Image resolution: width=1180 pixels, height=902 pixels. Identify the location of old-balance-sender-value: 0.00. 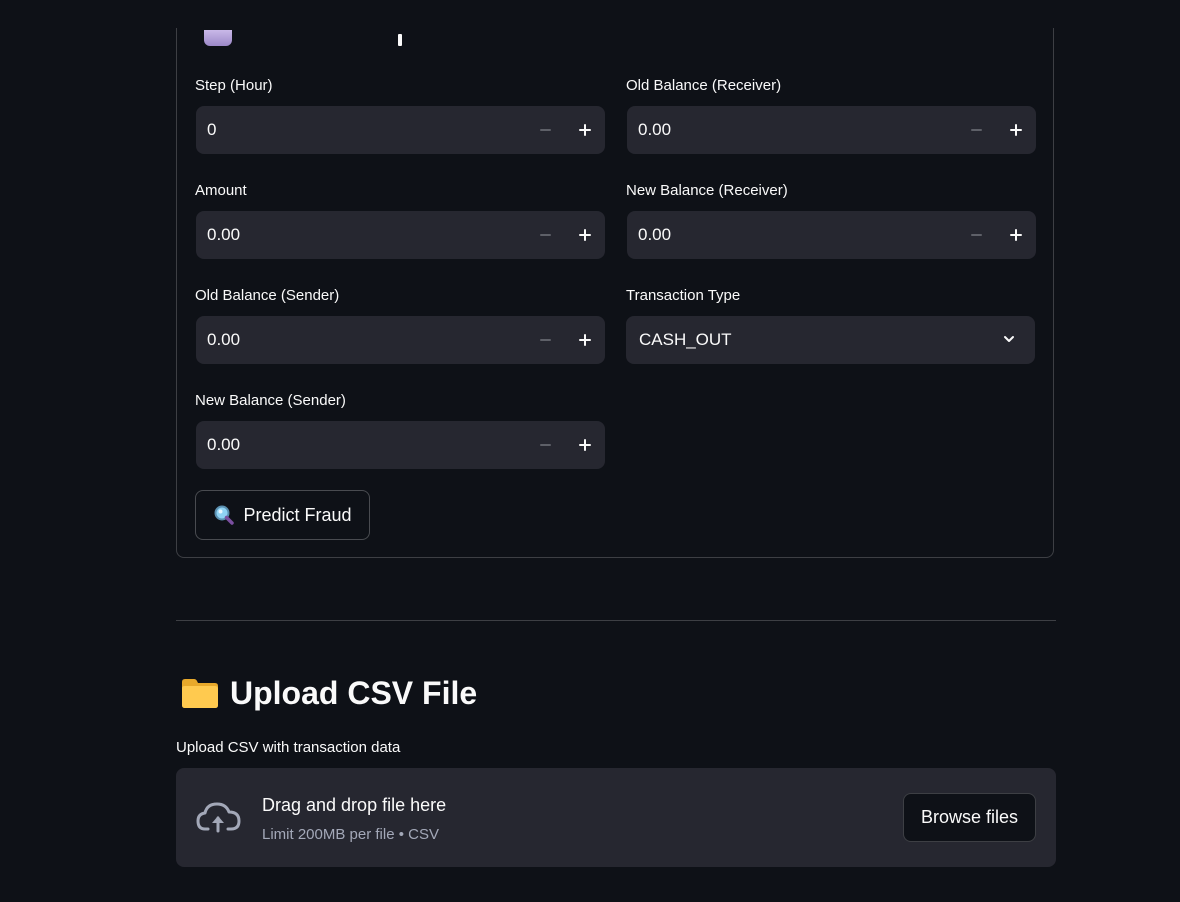
(223, 340).